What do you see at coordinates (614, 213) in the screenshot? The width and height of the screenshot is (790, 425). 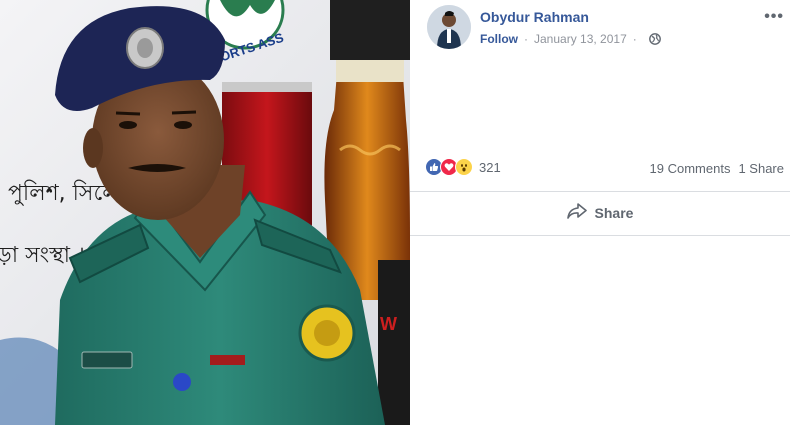 I see `share-label: Share` at bounding box center [614, 213].